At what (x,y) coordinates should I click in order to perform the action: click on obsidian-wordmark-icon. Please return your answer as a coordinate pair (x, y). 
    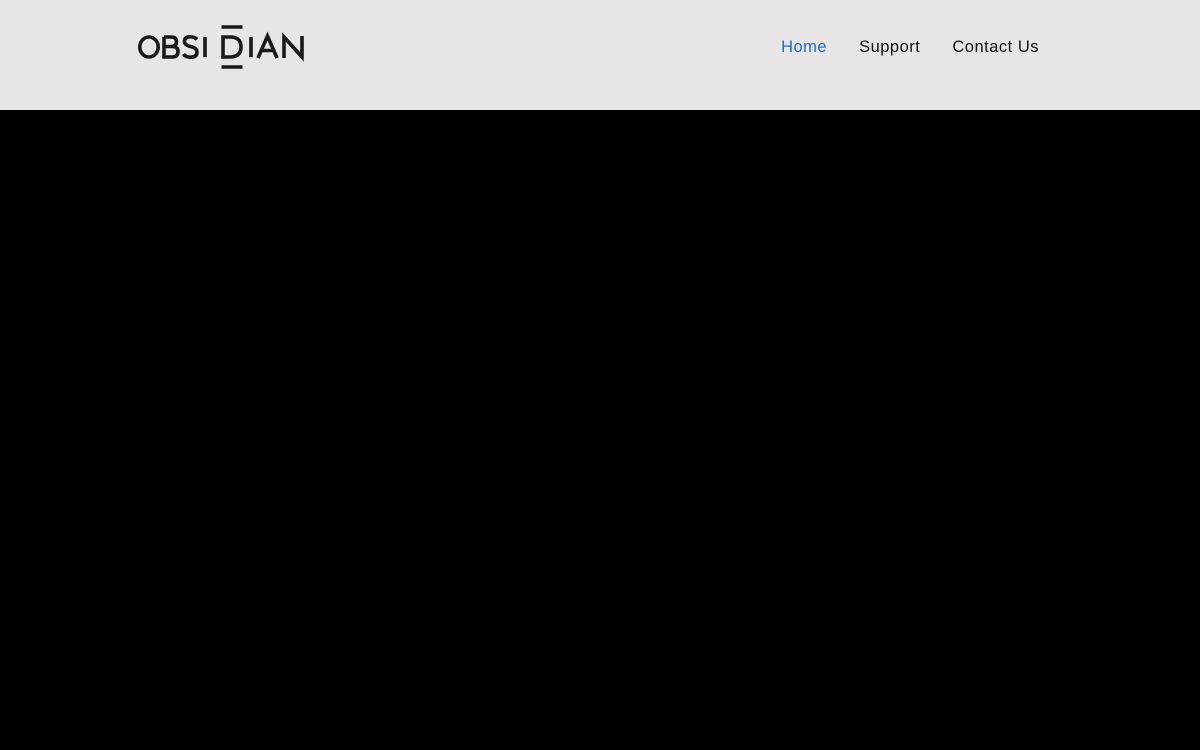
    Looking at the image, I should click on (221, 47).